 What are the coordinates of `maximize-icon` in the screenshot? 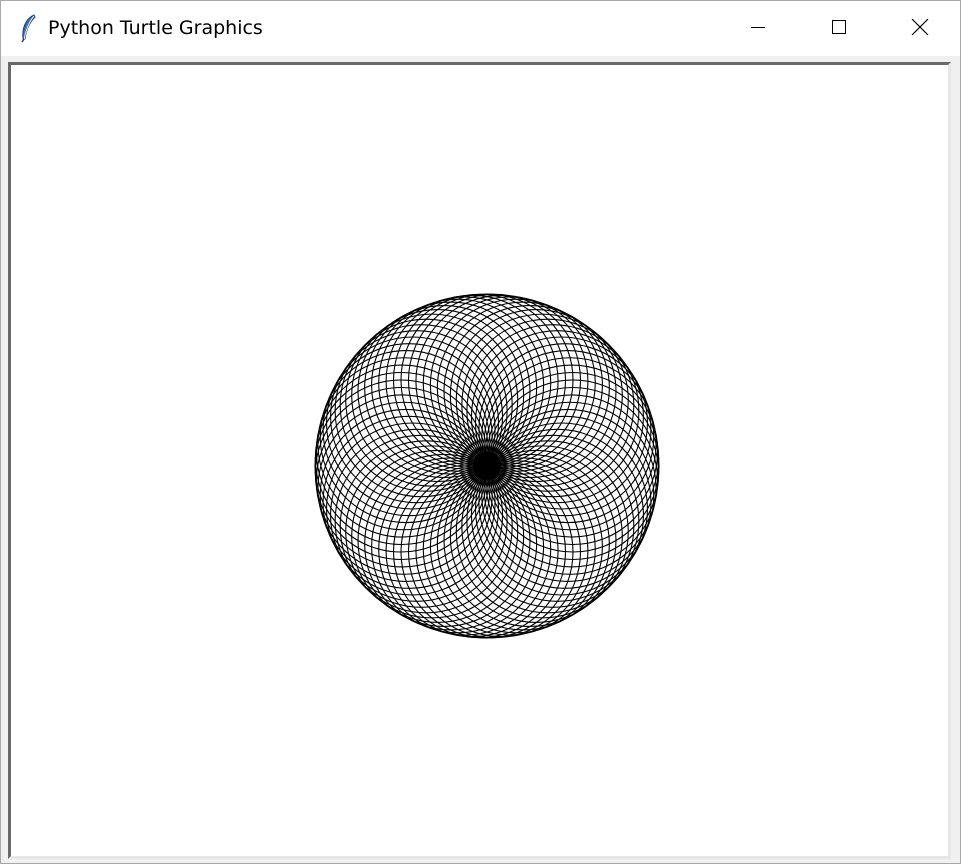 It's located at (839, 29).